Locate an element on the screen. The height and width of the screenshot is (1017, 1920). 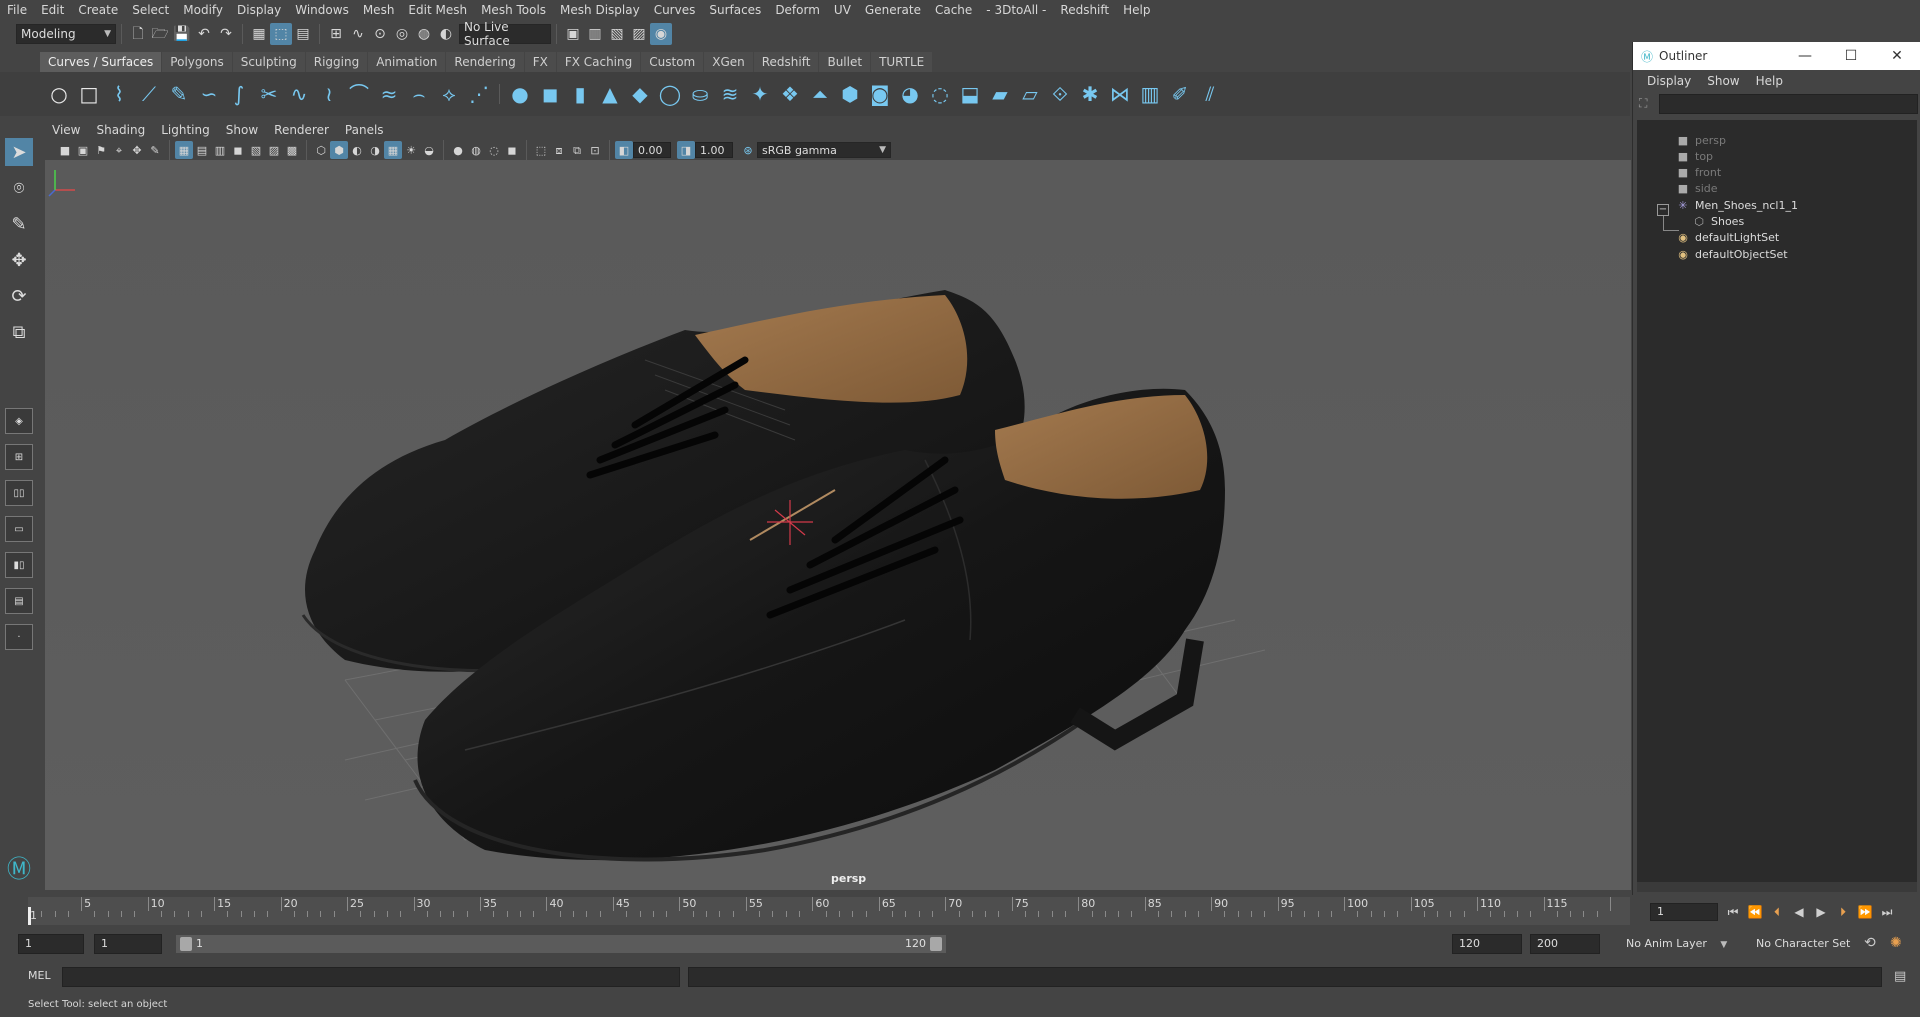
outliner-persp-layout-icon: ▤ is located at coordinates (19, 601).